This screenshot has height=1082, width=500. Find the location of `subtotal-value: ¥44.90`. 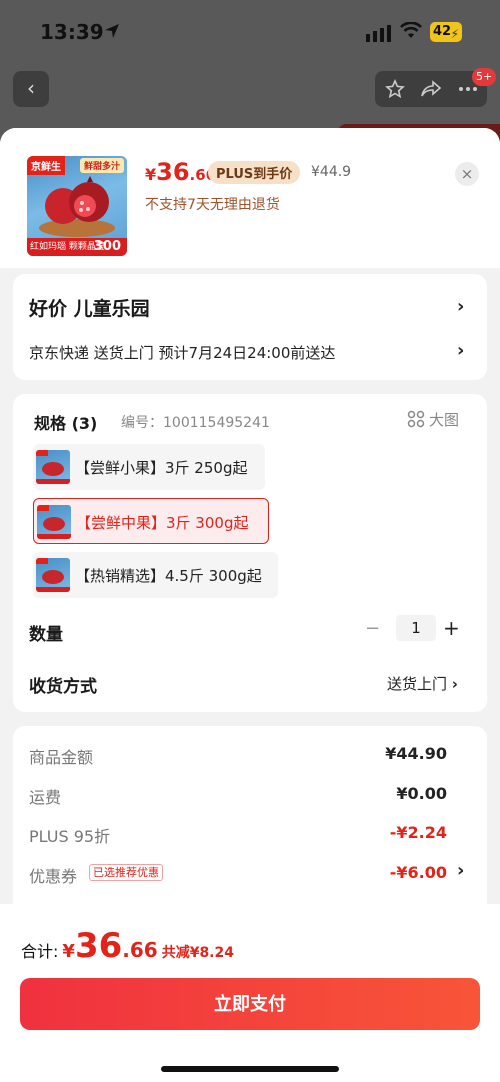

subtotal-value: ¥44.90 is located at coordinates (416, 753).